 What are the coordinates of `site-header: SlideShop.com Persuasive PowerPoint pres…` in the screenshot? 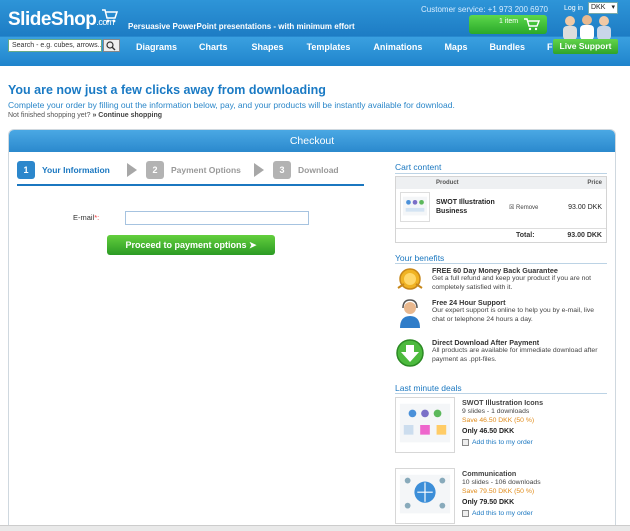 It's located at (315, 33).